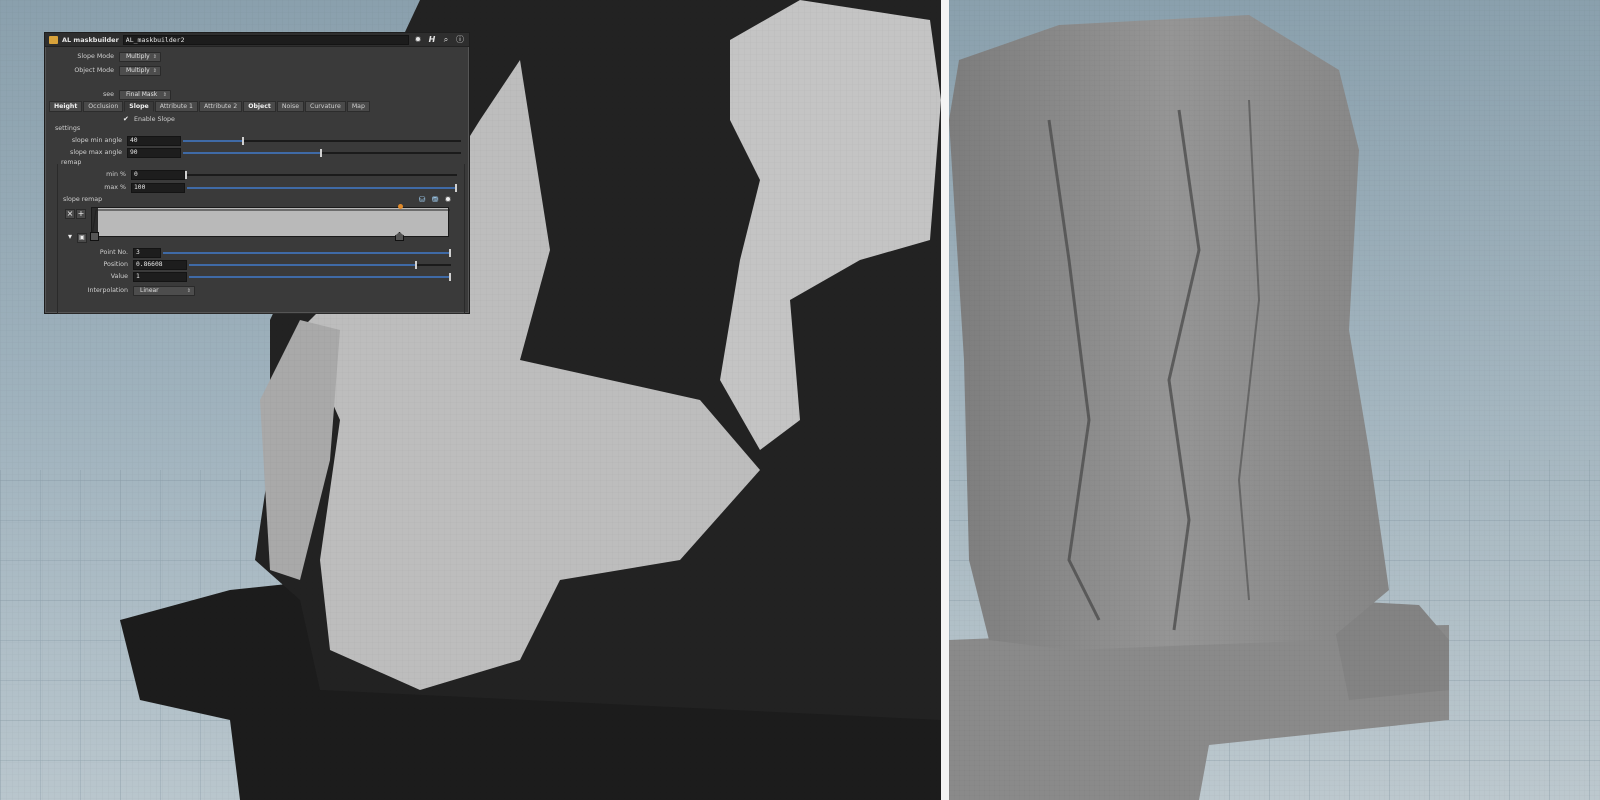 Image resolution: width=1600 pixels, height=800 pixels. What do you see at coordinates (945, 400) in the screenshot?
I see `viewport-divider` at bounding box center [945, 400].